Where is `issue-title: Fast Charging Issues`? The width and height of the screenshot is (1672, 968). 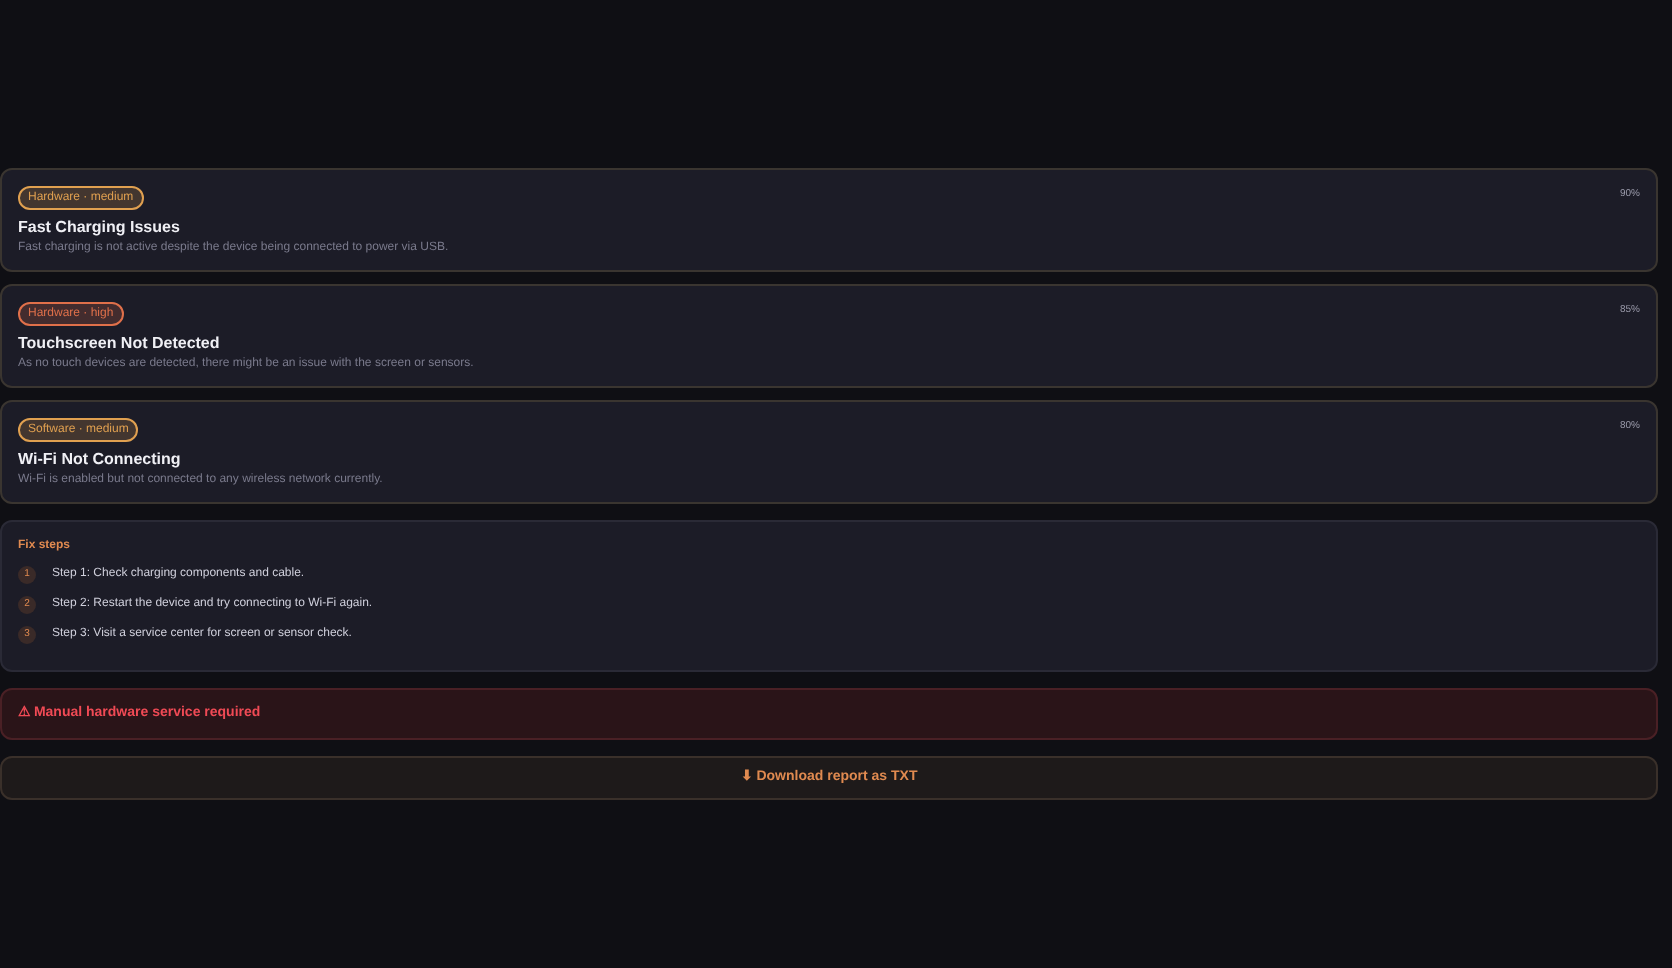
issue-title: Fast Charging Issues is located at coordinates (99, 228).